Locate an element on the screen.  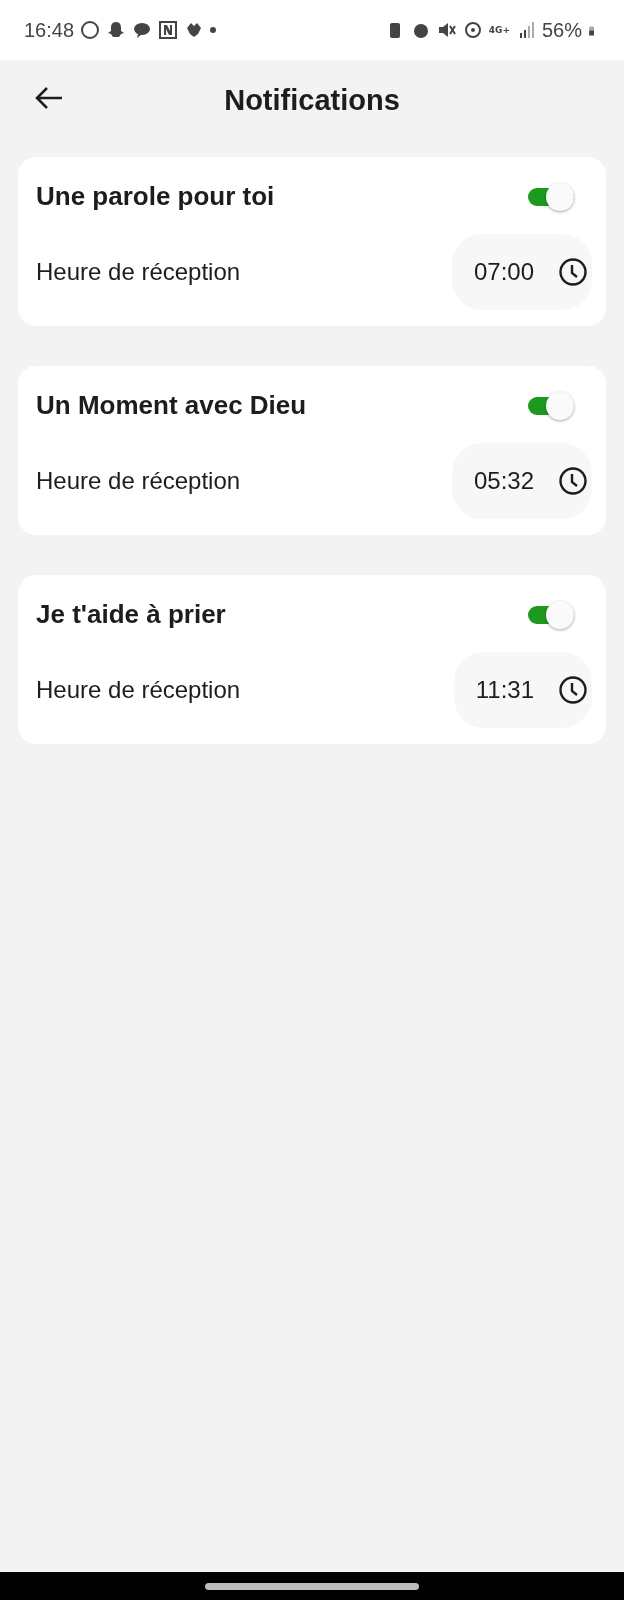
time-picker-button: 07:00 is located at coordinates (521, 272).